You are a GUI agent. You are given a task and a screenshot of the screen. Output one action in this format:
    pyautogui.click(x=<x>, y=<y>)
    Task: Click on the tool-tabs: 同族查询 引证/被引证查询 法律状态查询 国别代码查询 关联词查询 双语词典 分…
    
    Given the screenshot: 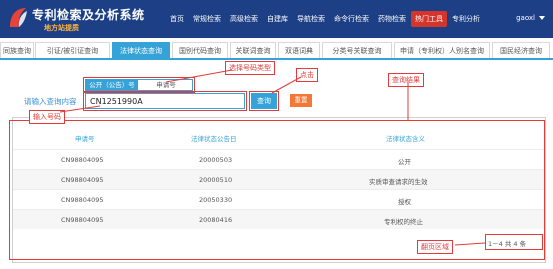 What is the action you would take?
    pyautogui.click(x=276, y=51)
    